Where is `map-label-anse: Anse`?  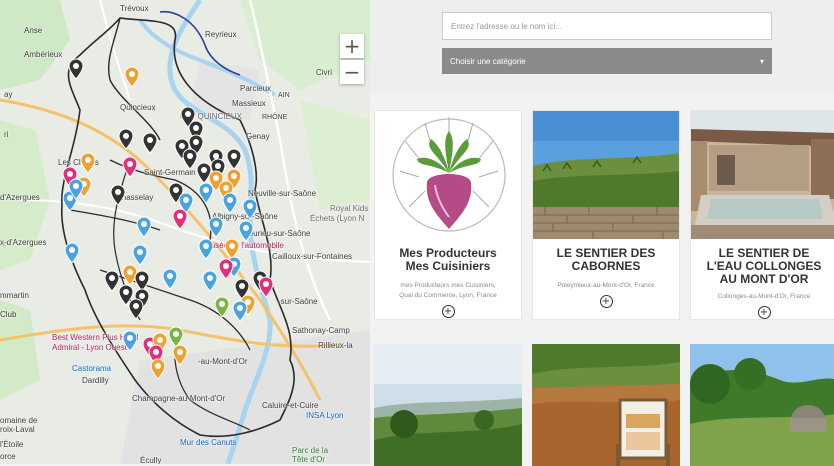 map-label-anse: Anse is located at coordinates (33, 30).